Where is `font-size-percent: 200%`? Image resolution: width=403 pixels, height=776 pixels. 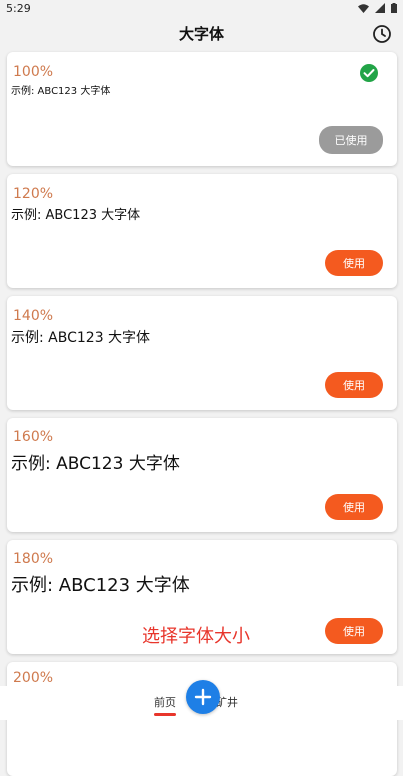
font-size-percent: 200% is located at coordinates (33, 678).